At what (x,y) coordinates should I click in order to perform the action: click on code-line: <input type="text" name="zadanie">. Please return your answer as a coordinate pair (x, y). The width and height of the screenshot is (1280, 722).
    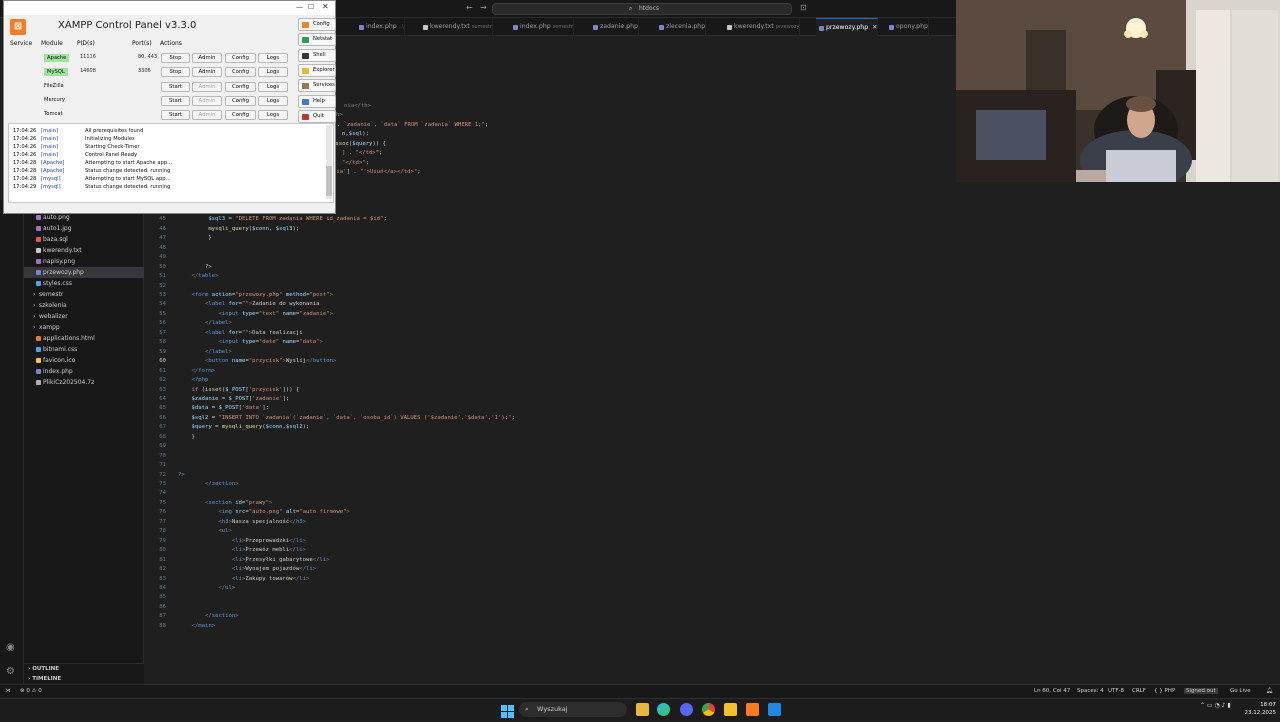
    Looking at the image, I should click on (255, 314).